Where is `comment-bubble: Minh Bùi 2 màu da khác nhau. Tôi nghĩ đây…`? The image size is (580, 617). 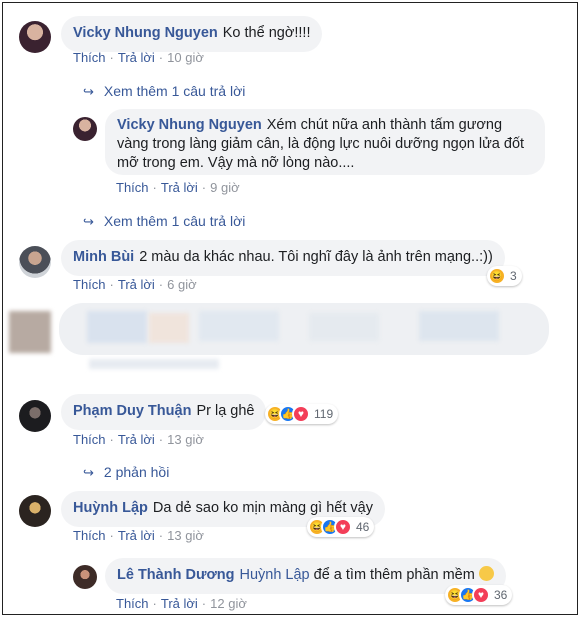 comment-bubble: Minh Bùi 2 màu da khác nhau. Tôi nghĩ đây… is located at coordinates (283, 258).